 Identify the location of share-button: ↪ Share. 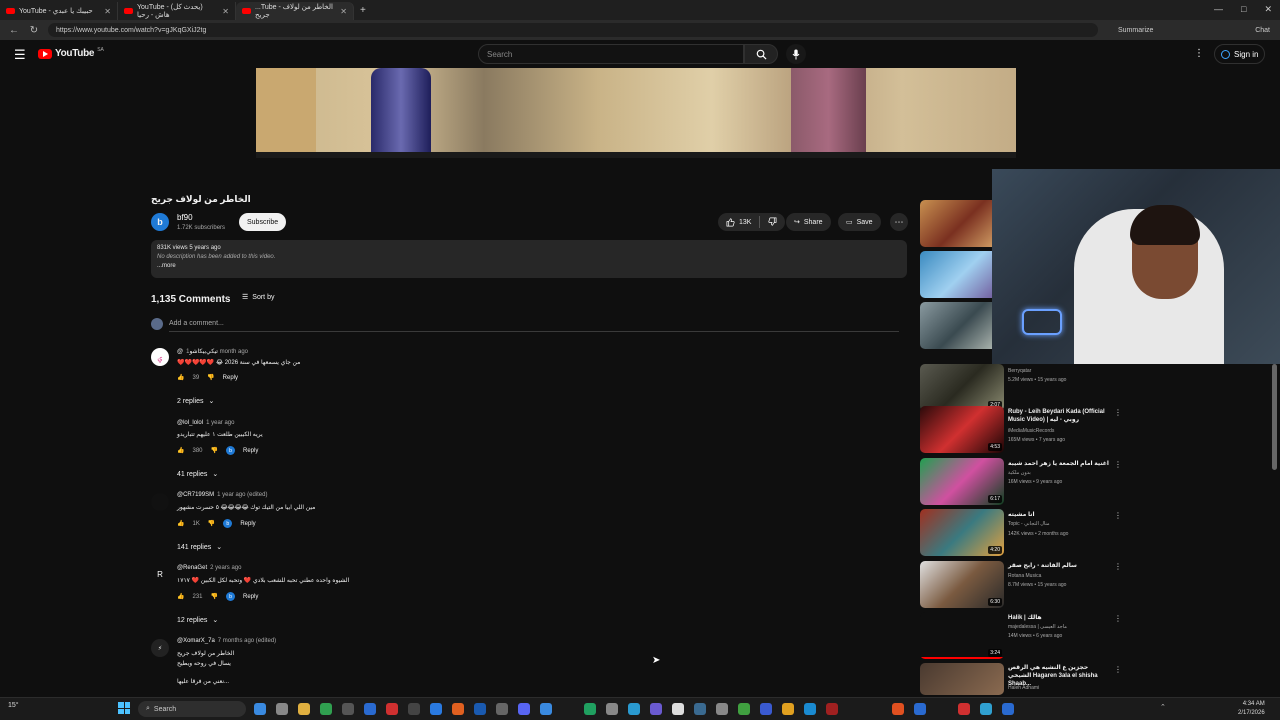
(808, 222).